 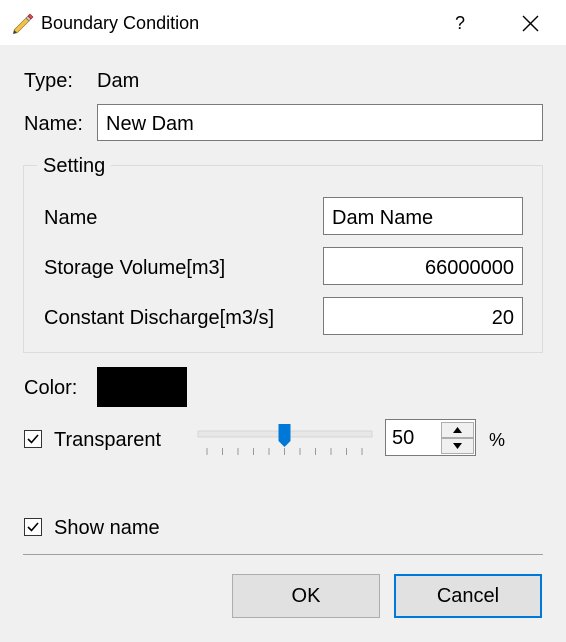 What do you see at coordinates (284, 435) in the screenshot?
I see `slider-handle` at bounding box center [284, 435].